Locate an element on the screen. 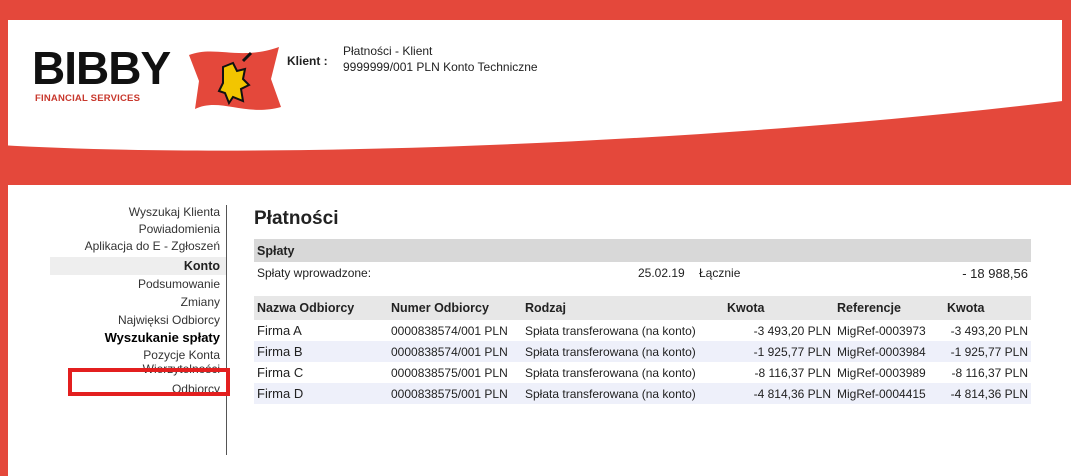 The image size is (1071, 476). page-title: Płatności is located at coordinates (296, 218).